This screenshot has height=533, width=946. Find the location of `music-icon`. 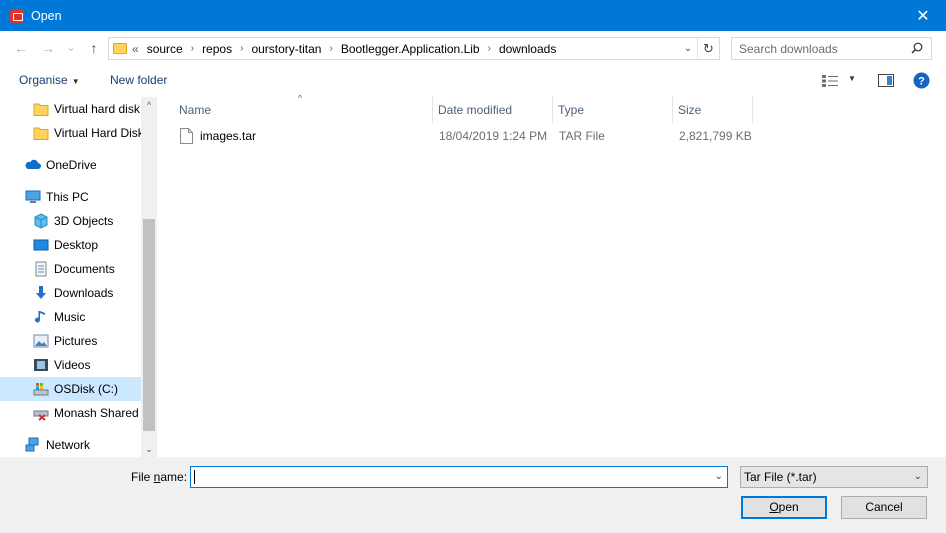

music-icon is located at coordinates (40, 317).